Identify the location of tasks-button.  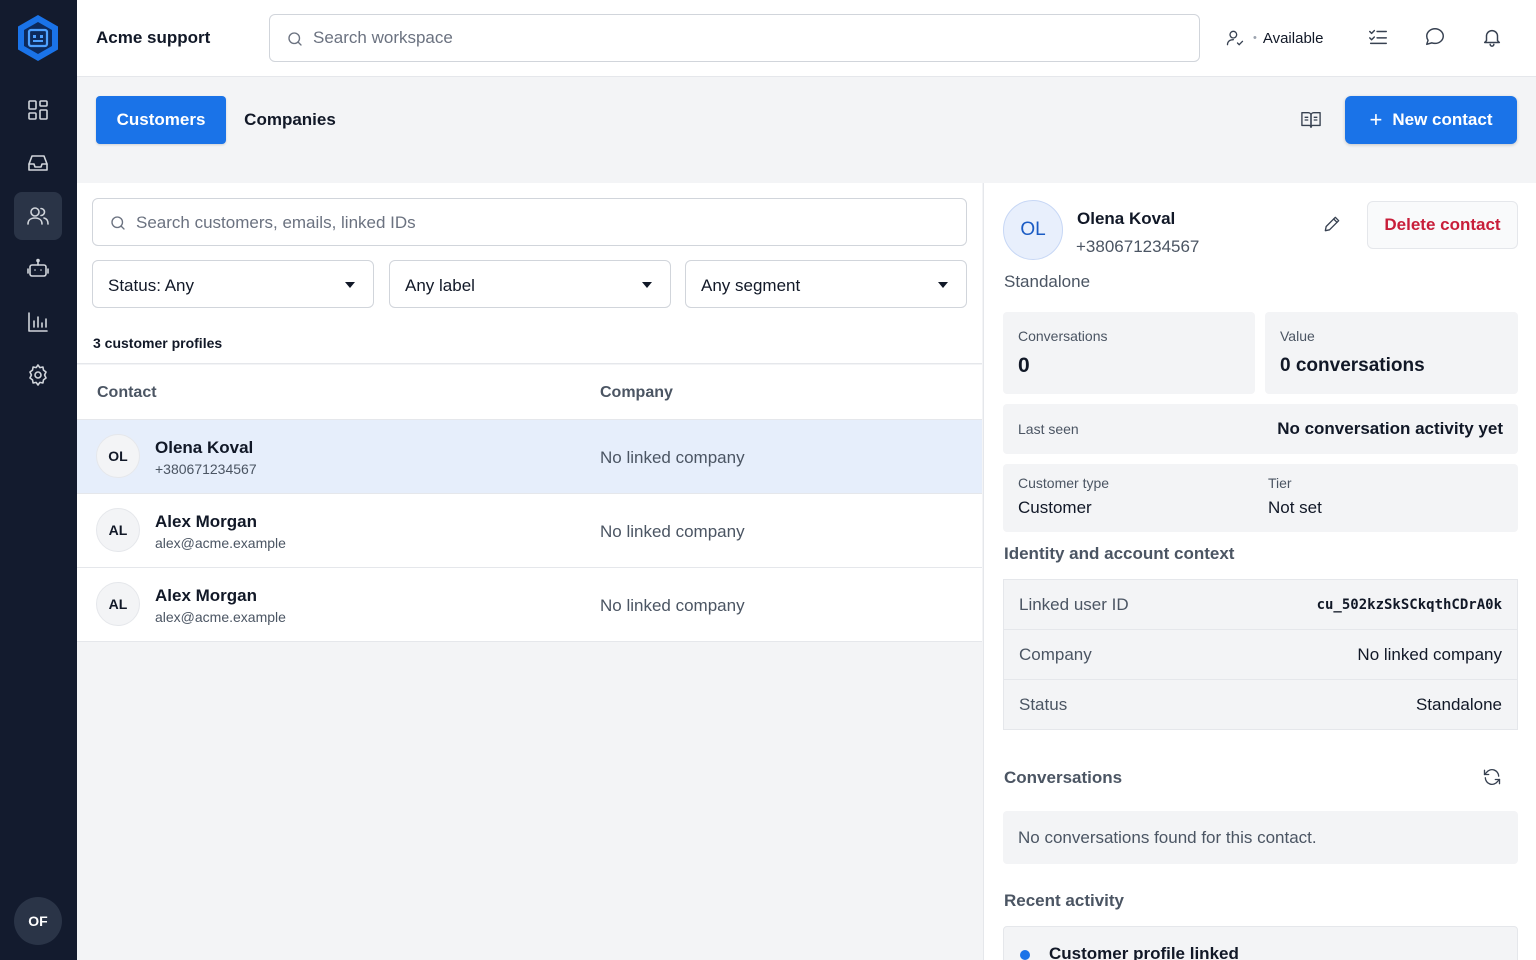
(1379, 38).